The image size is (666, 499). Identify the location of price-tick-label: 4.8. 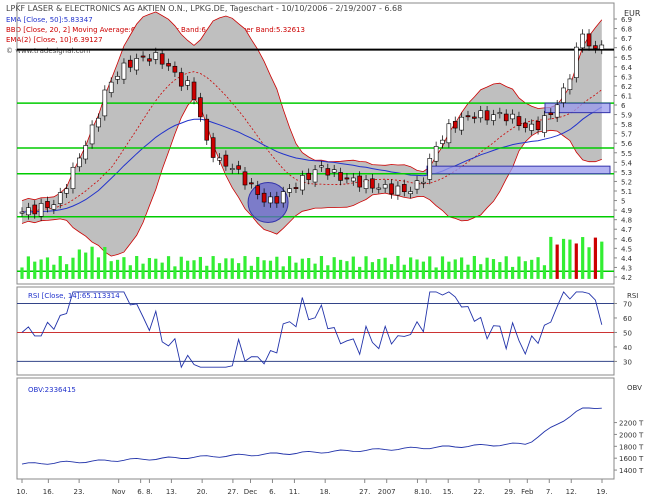
(626, 221).